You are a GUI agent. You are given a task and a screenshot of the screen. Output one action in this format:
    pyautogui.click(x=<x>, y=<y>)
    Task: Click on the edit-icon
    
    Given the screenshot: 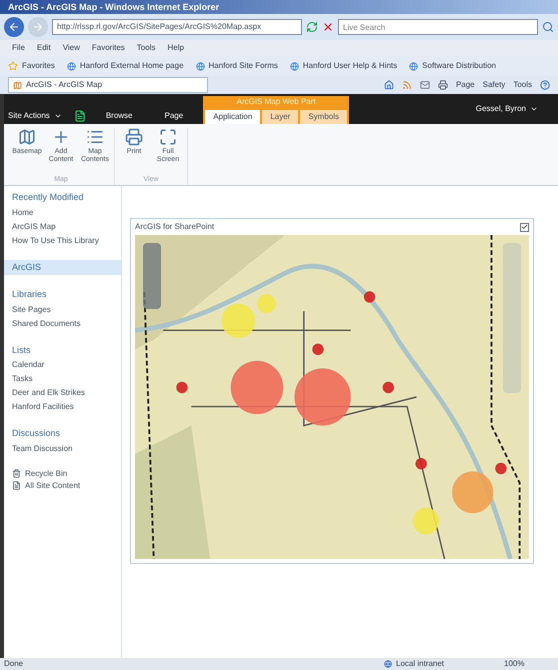 What is the action you would take?
    pyautogui.click(x=80, y=116)
    